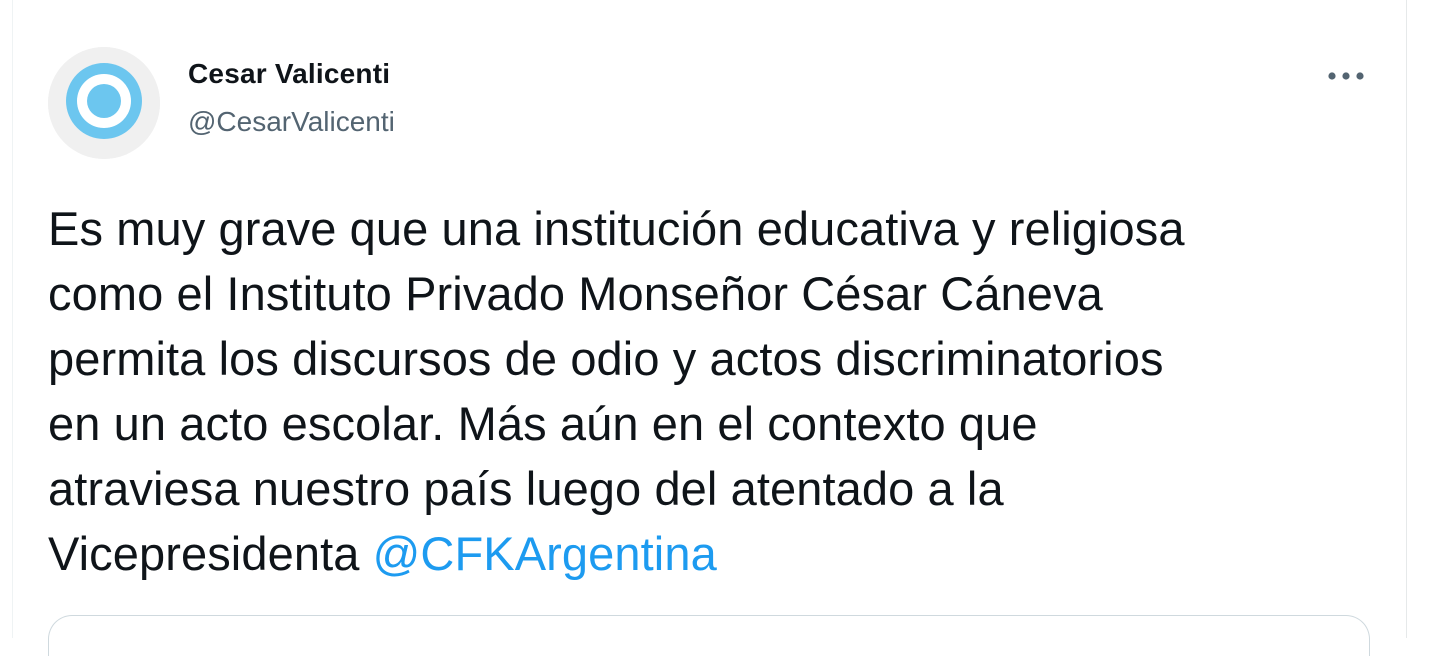  I want to click on author-handle: @CesarValicenti, so click(291, 122).